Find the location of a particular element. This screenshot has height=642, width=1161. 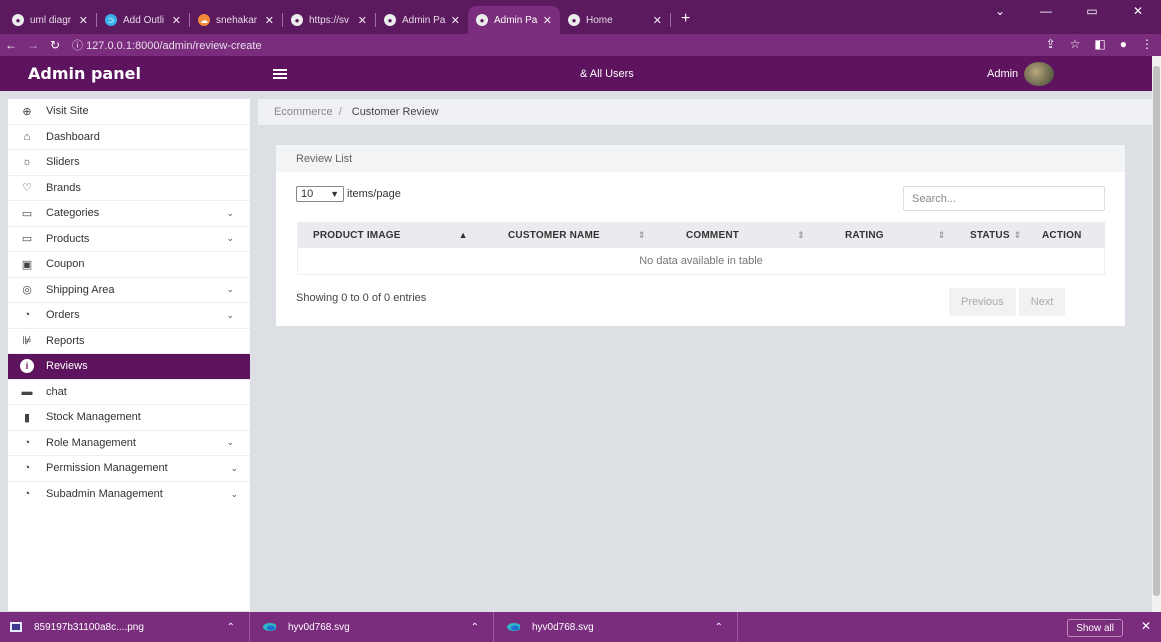

tab-separator is located at coordinates (670, 20).